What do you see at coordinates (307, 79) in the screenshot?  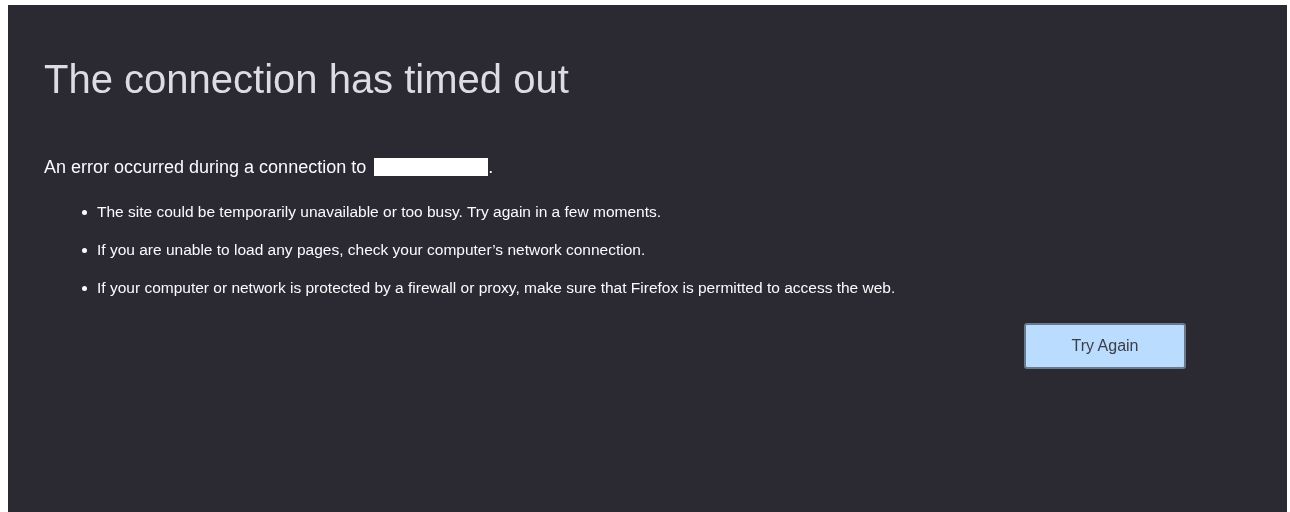 I see `error-title: The connection has timed out` at bounding box center [307, 79].